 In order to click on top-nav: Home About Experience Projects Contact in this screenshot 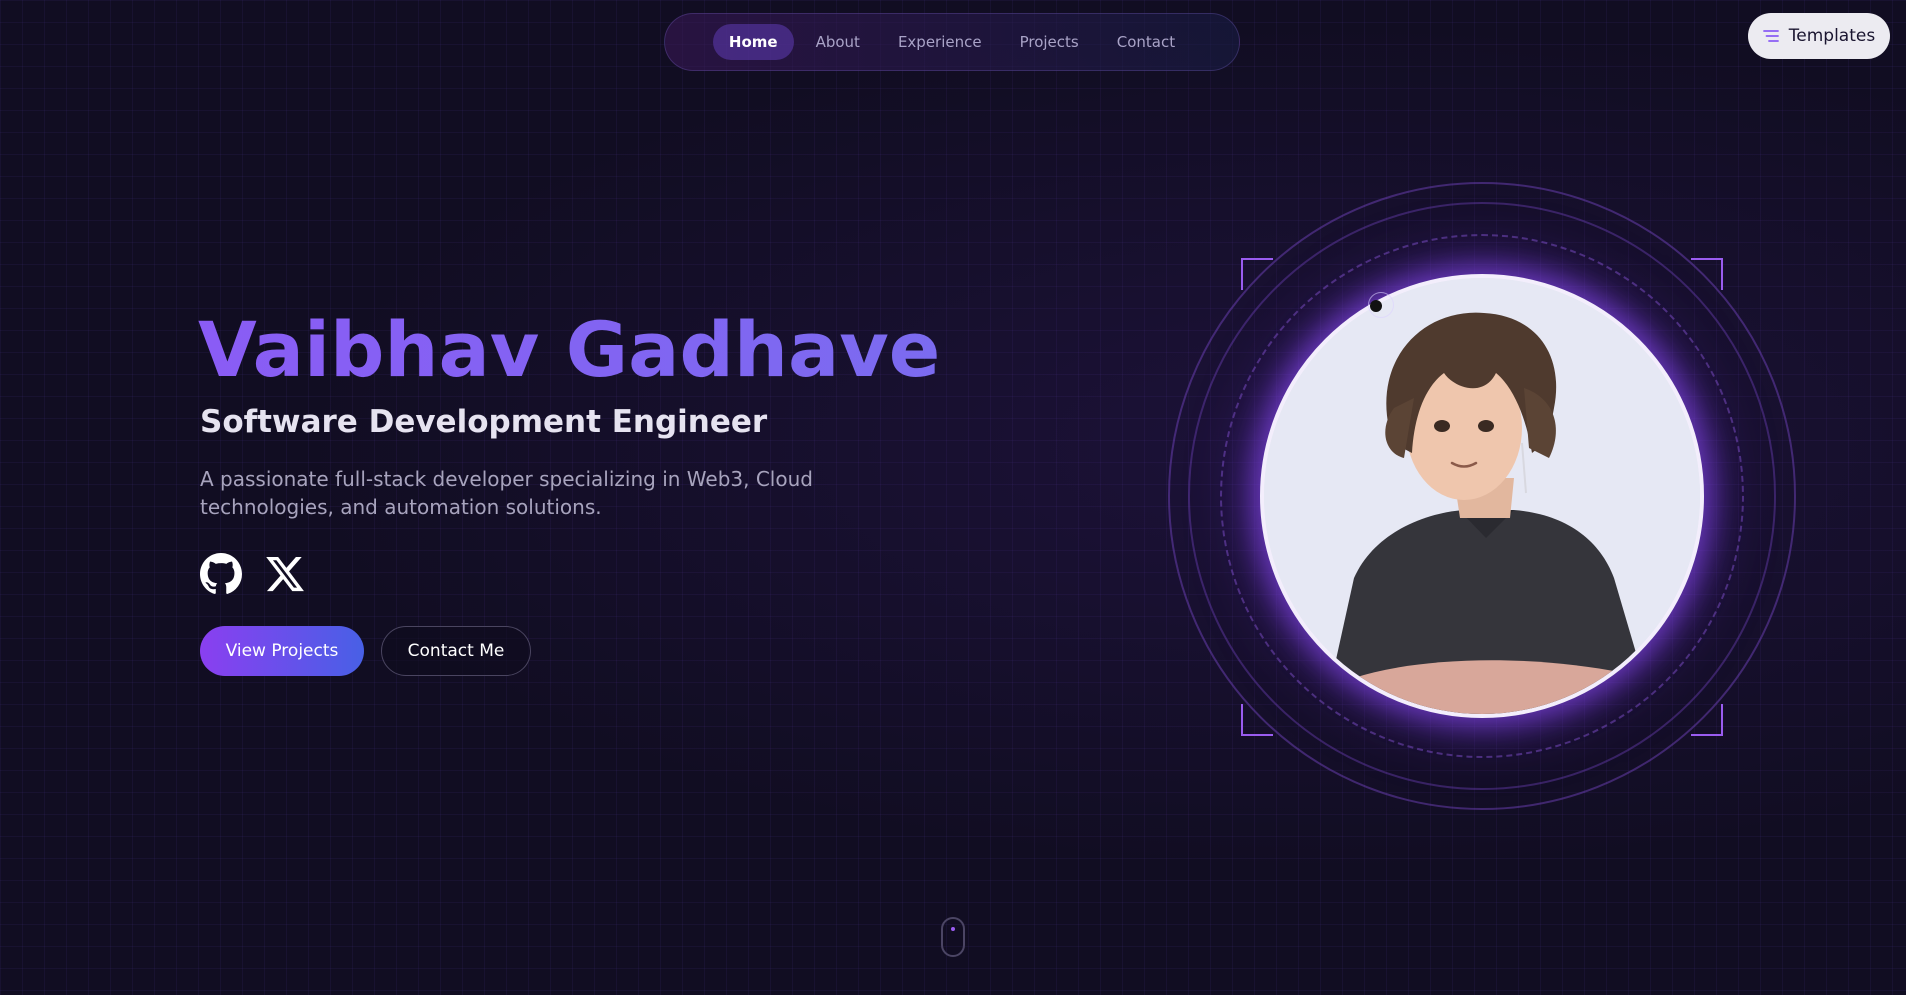, I will do `click(952, 42)`.